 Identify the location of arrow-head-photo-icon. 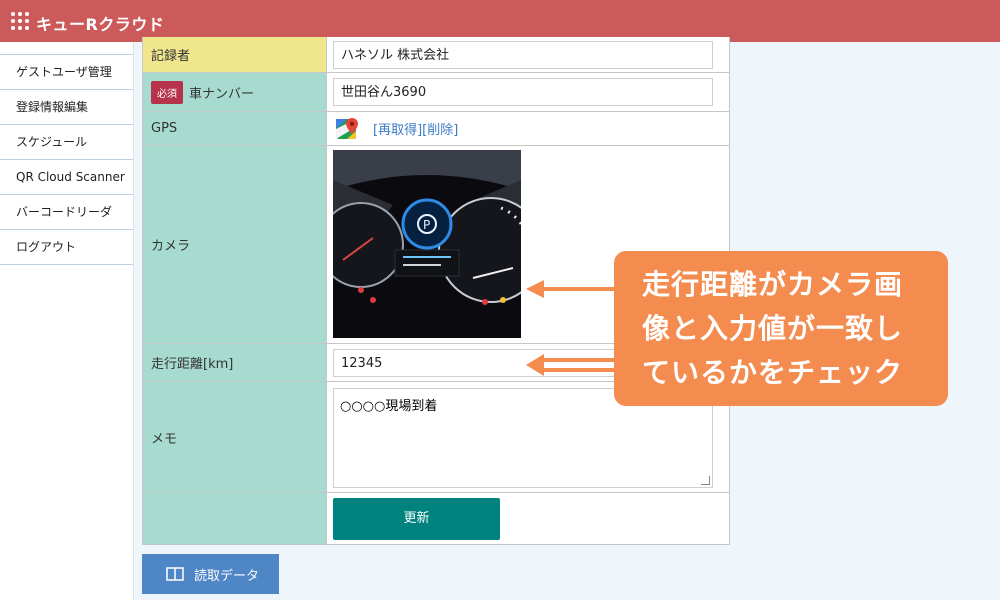
(535, 289).